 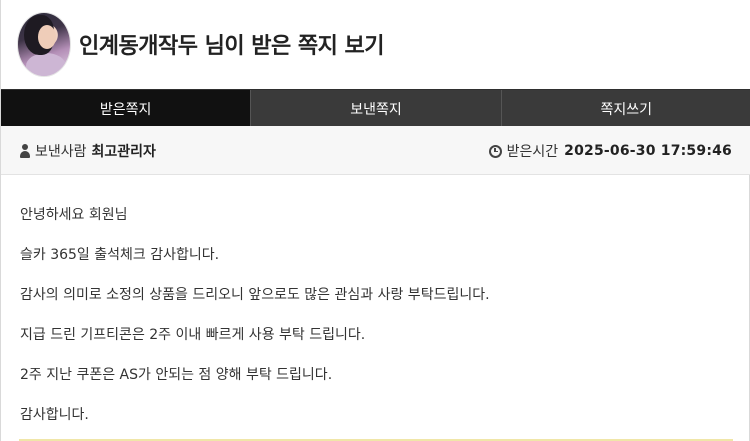 What do you see at coordinates (648, 151) in the screenshot?
I see `received-time: 2025-06-30 17:59:46` at bounding box center [648, 151].